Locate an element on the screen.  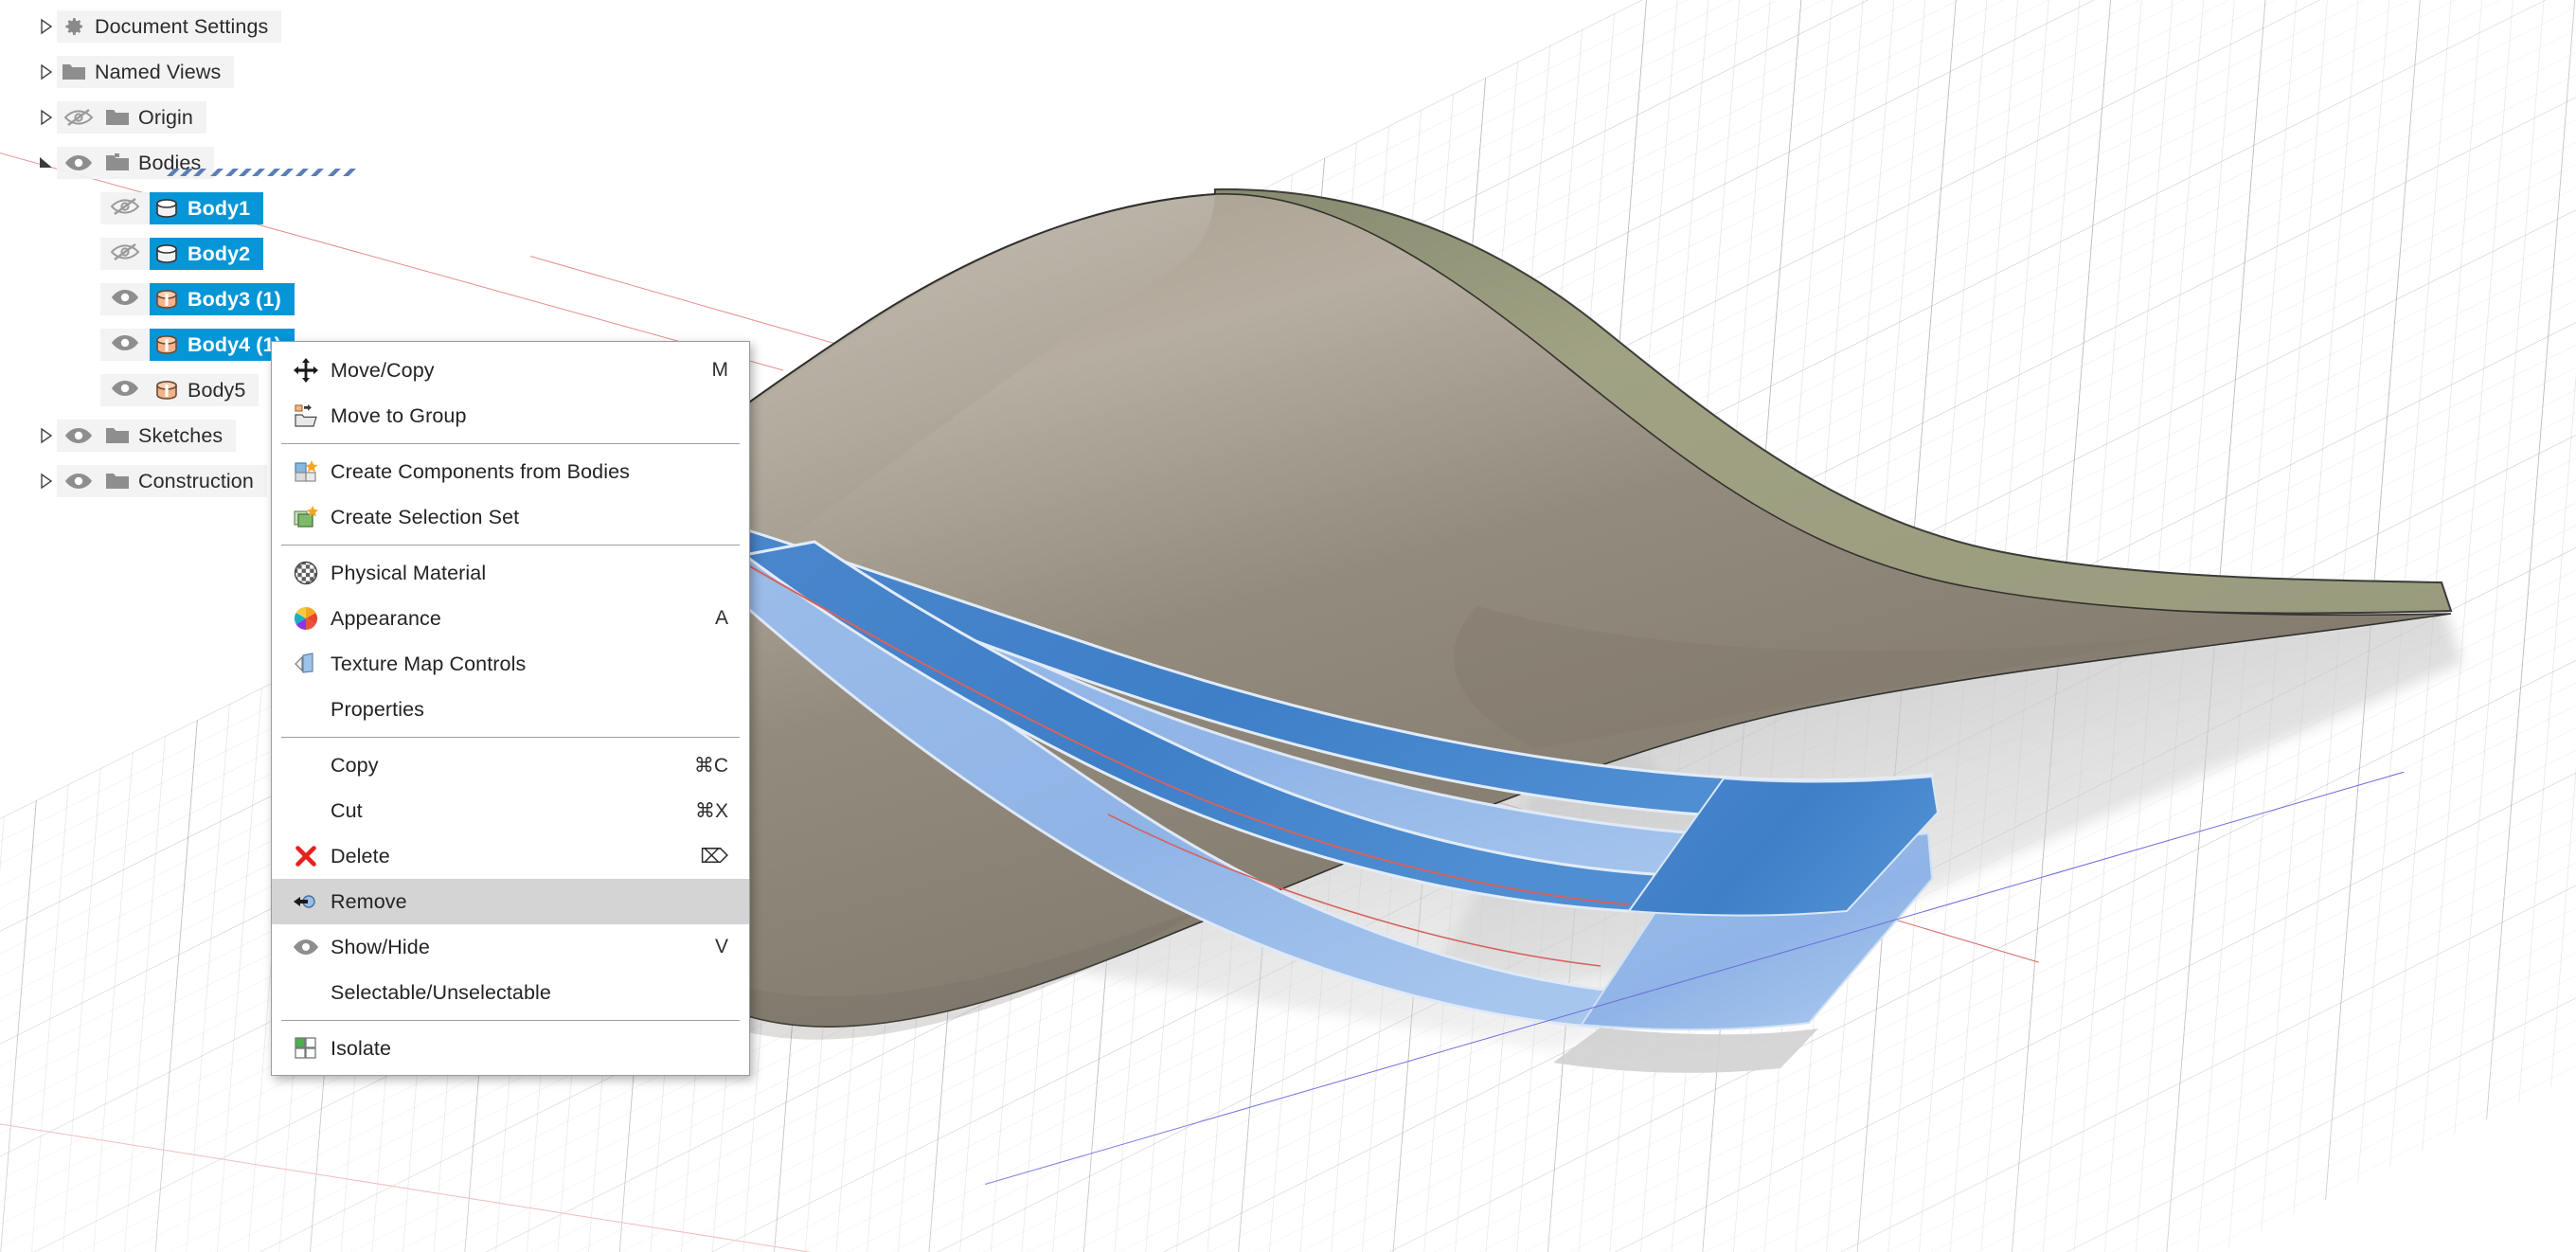
tree-row-body3: Body3 (1) is located at coordinates (218, 299).